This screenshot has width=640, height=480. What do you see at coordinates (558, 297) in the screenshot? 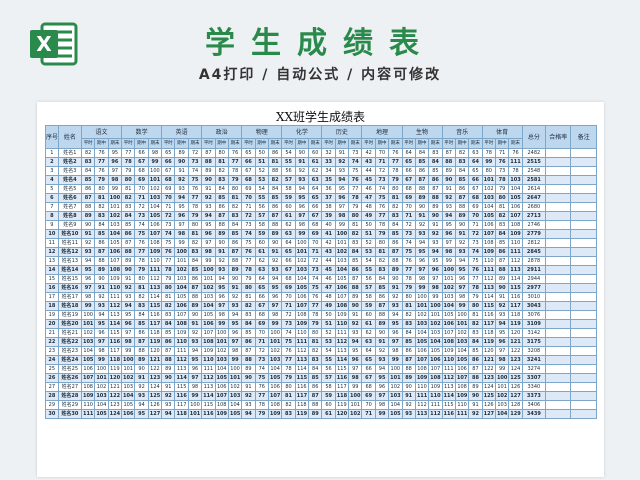
I see `cell-pass-rate` at bounding box center [558, 297].